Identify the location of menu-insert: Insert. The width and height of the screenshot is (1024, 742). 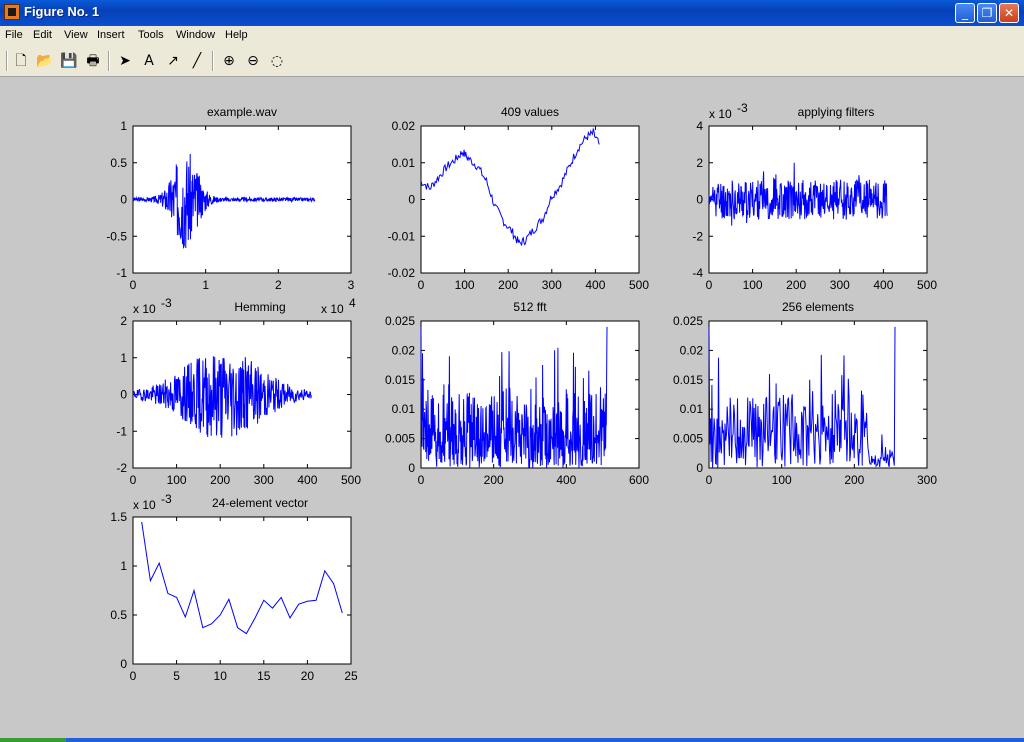
(111, 35).